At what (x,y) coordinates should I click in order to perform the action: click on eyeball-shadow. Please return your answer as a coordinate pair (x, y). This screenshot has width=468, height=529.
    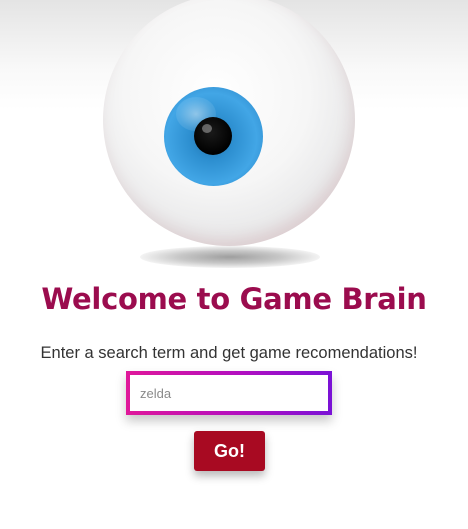
    Looking at the image, I should click on (230, 257).